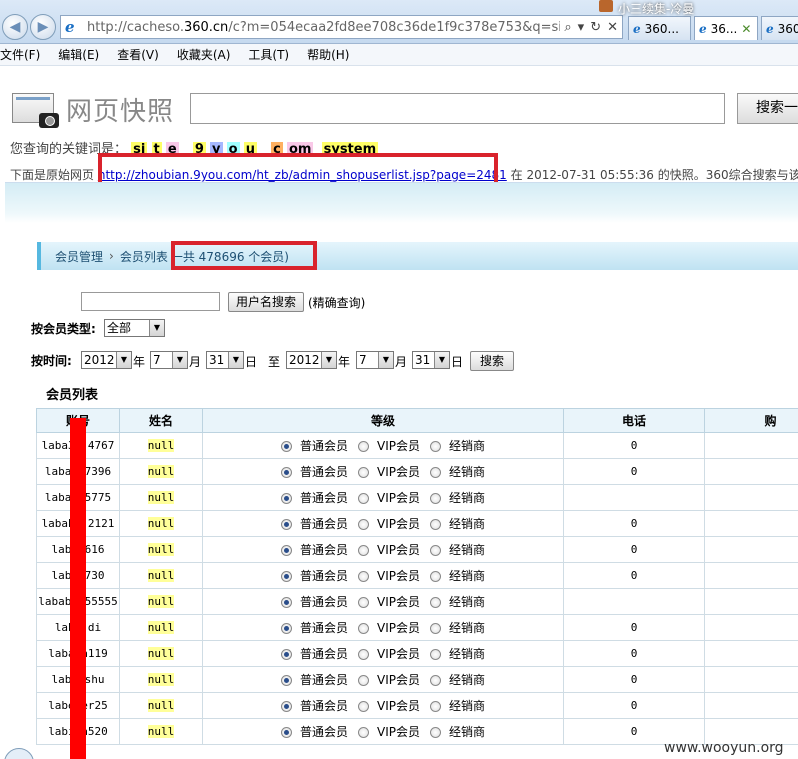 This screenshot has width=798, height=759. I want to click on stop-icon: ✕, so click(612, 27).